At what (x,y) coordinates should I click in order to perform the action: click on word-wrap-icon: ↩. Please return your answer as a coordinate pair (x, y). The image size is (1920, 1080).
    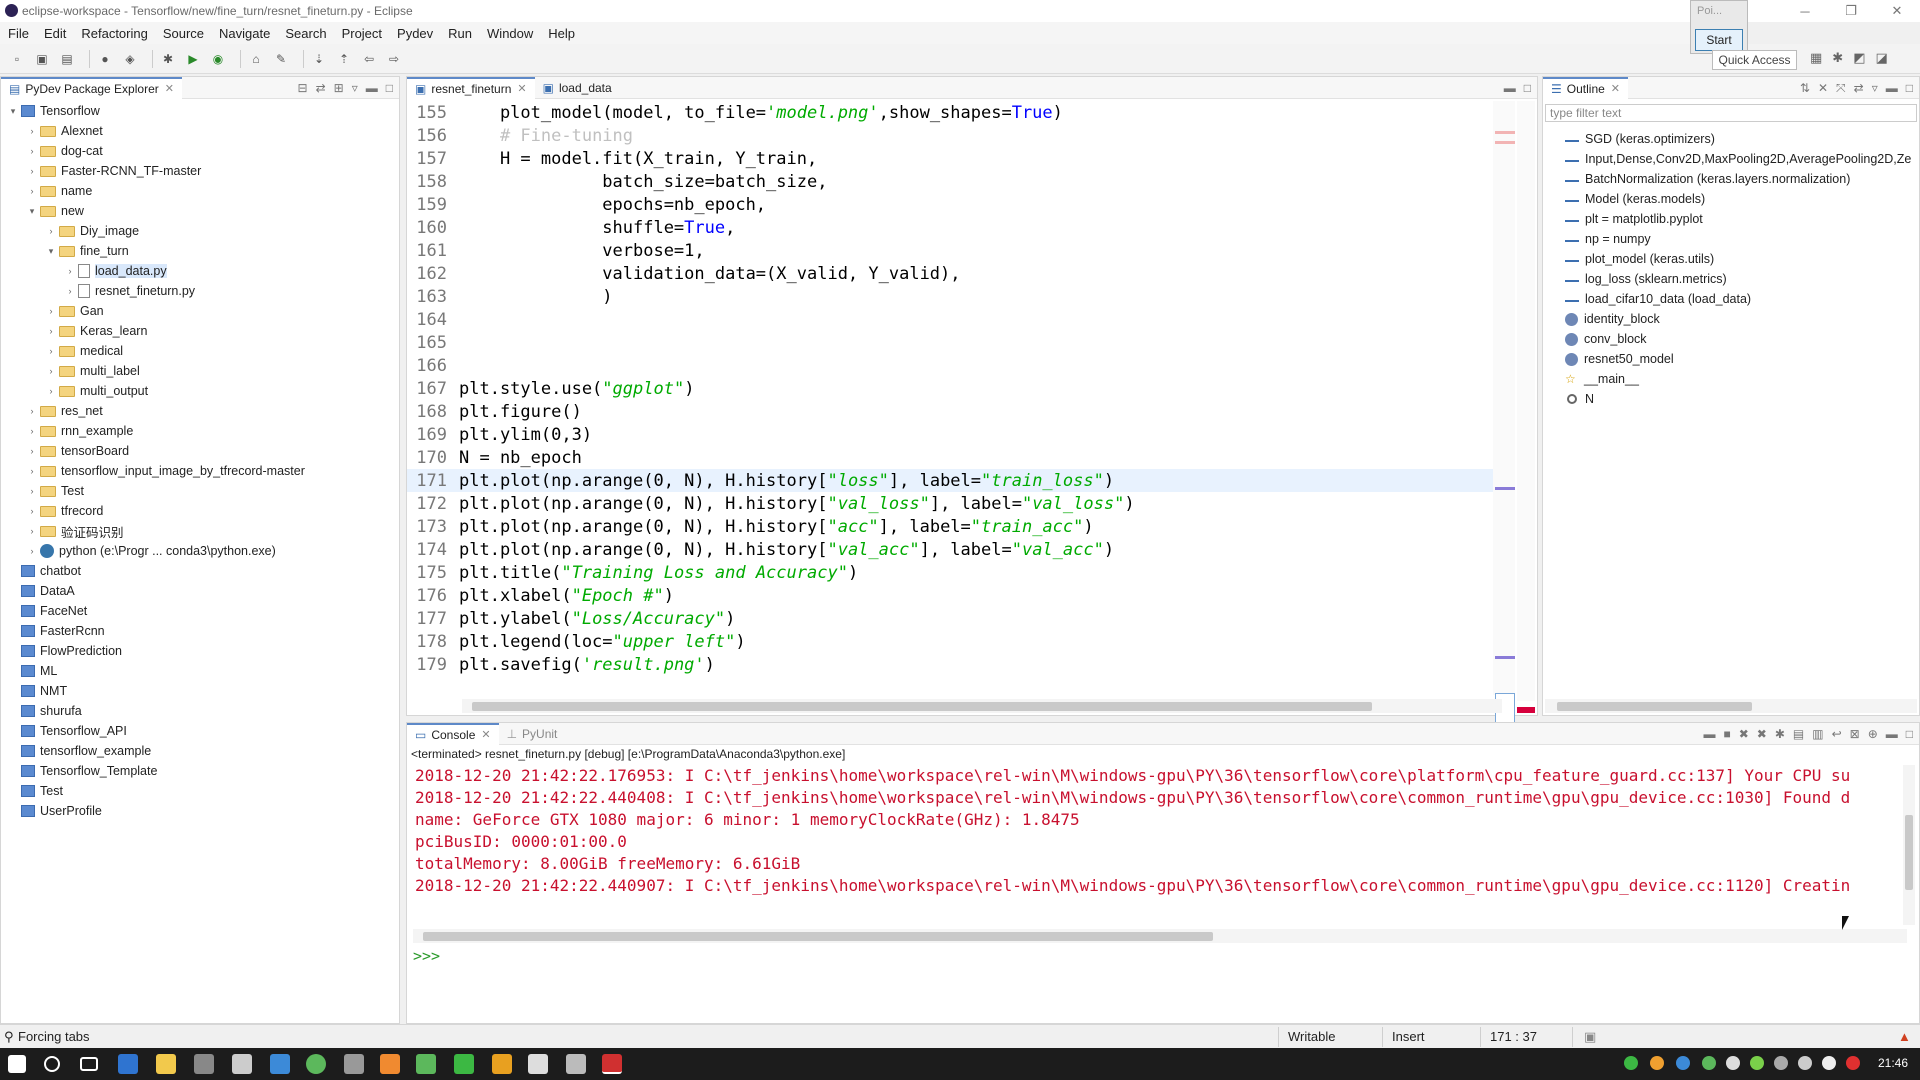
    Looking at the image, I should click on (1837, 734).